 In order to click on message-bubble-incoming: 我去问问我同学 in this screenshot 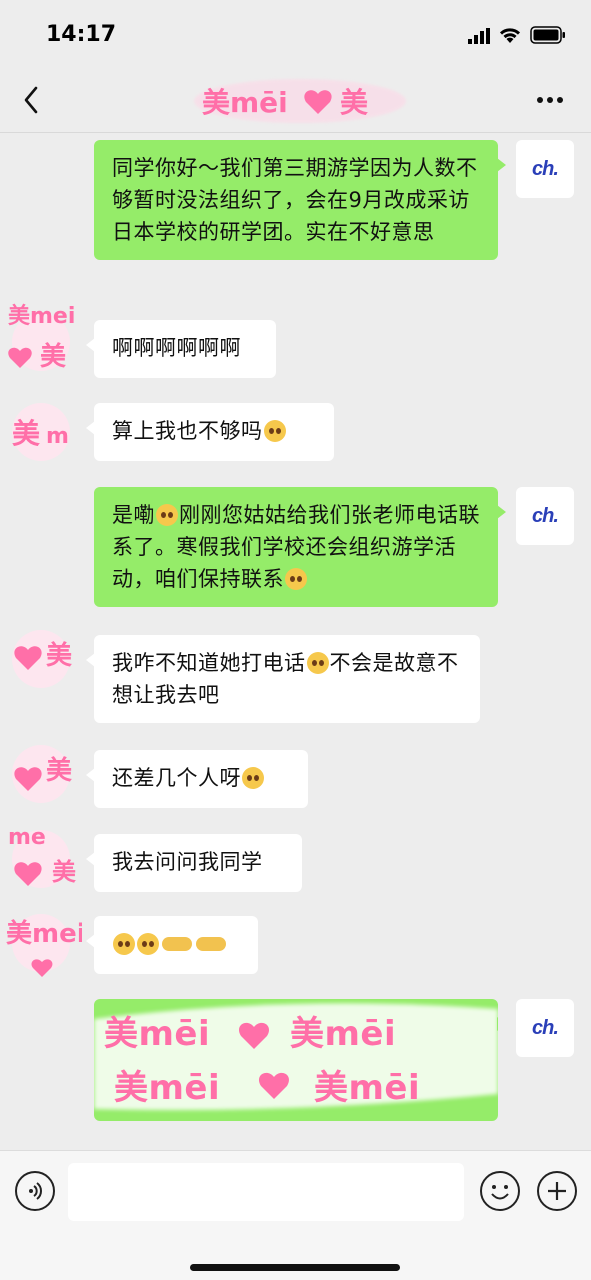, I will do `click(194, 863)`.